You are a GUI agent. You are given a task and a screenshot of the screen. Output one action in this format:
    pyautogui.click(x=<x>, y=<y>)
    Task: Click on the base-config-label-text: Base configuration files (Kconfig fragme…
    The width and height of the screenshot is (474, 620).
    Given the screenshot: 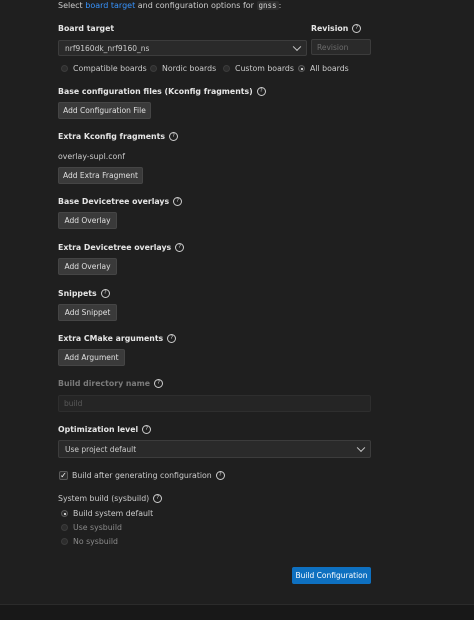 What is the action you would take?
    pyautogui.click(x=155, y=91)
    